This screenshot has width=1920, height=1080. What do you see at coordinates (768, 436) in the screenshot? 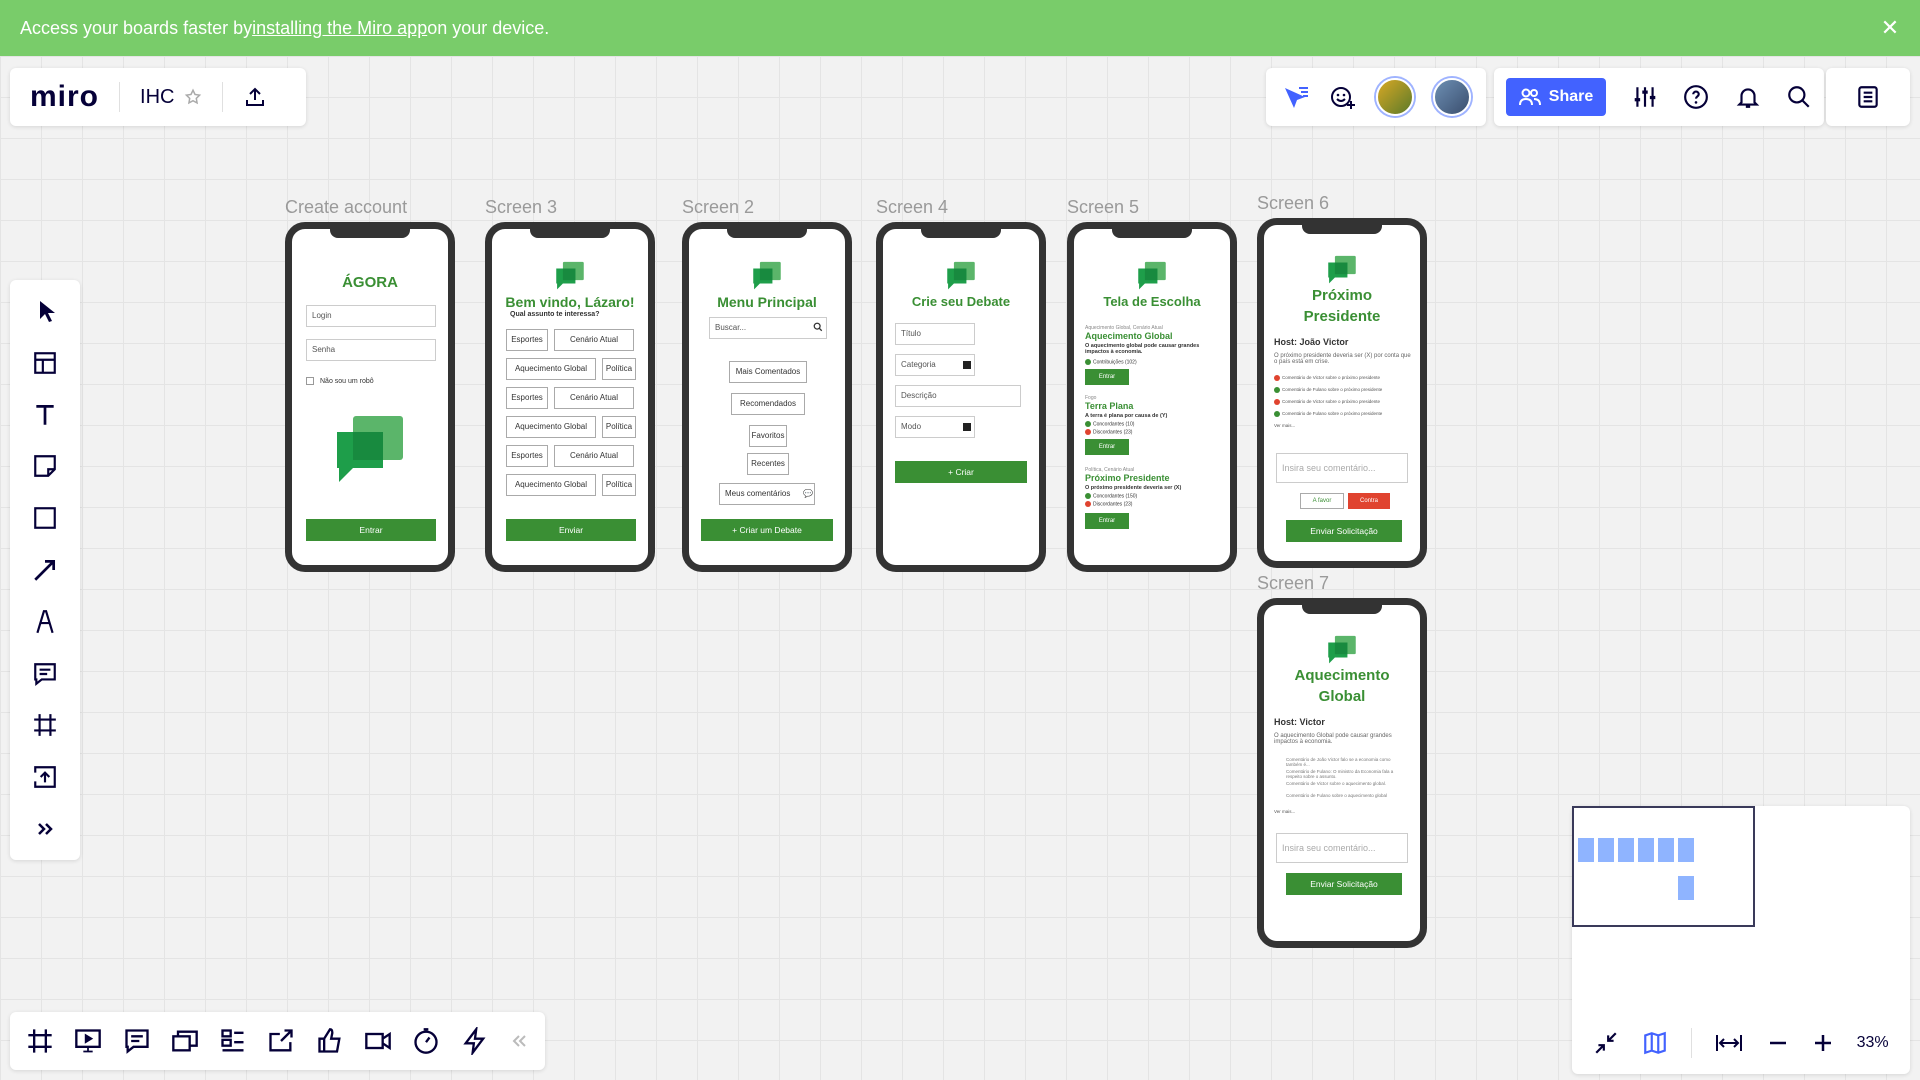
I see `menu-item-favorites: Favoritos` at bounding box center [768, 436].